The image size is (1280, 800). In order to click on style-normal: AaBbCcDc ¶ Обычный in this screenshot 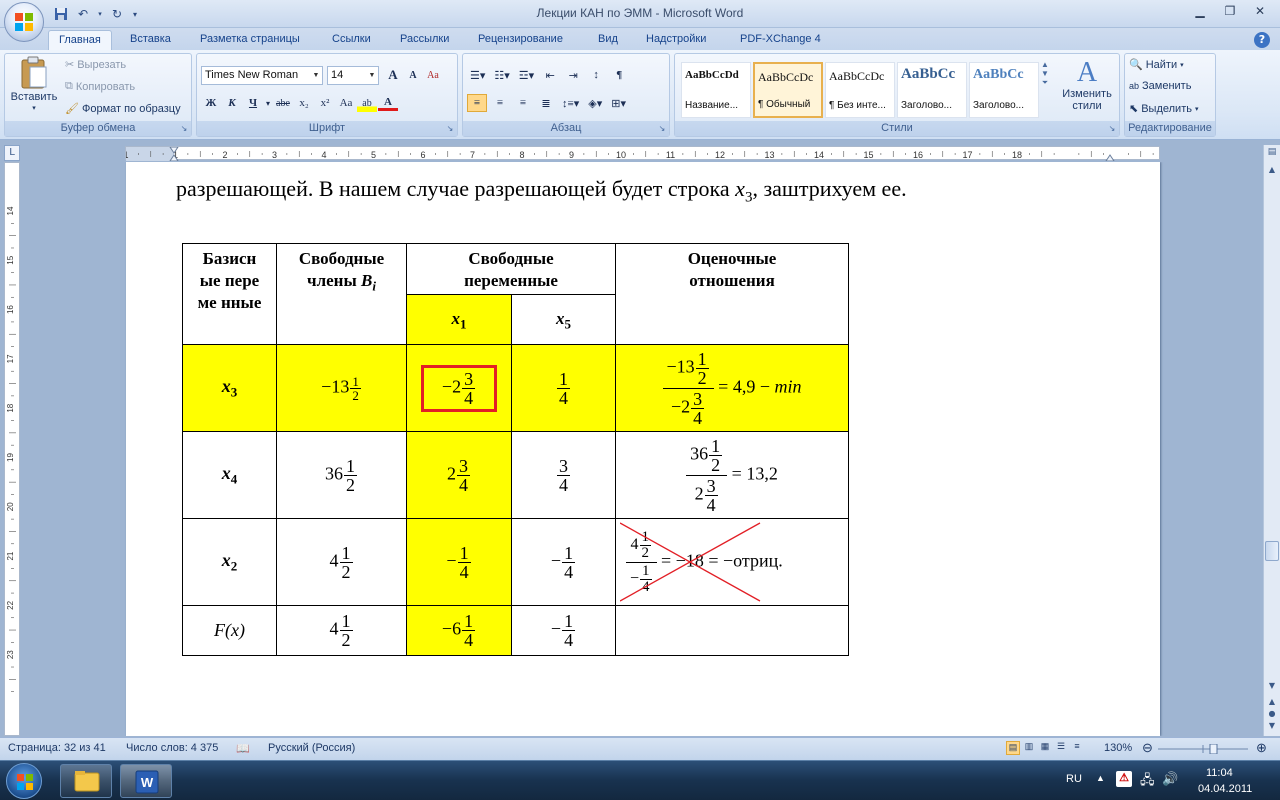, I will do `click(788, 90)`.